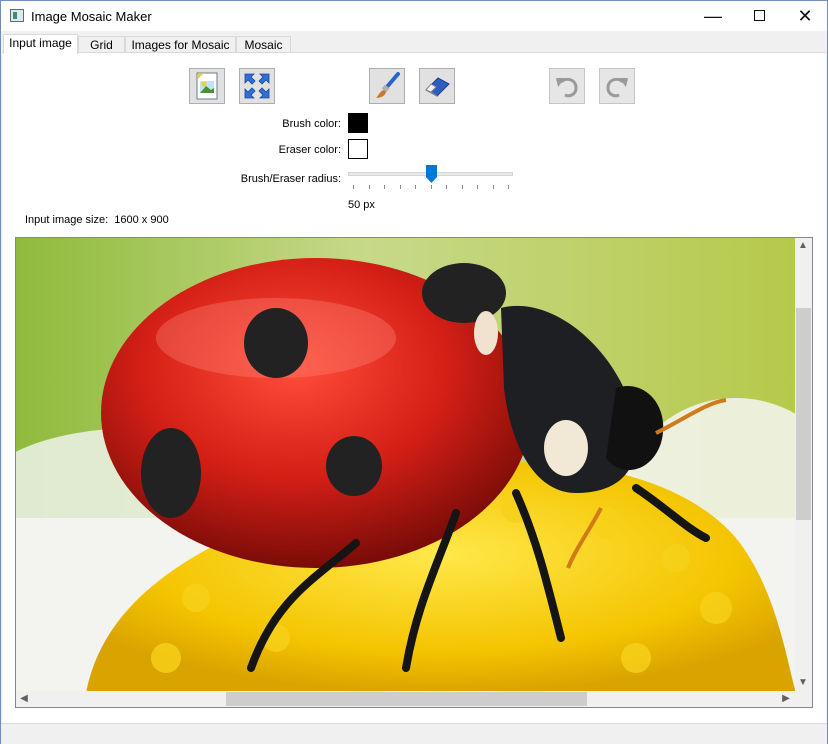  I want to click on eraser-color-label: Eraser color:, so click(309, 150).